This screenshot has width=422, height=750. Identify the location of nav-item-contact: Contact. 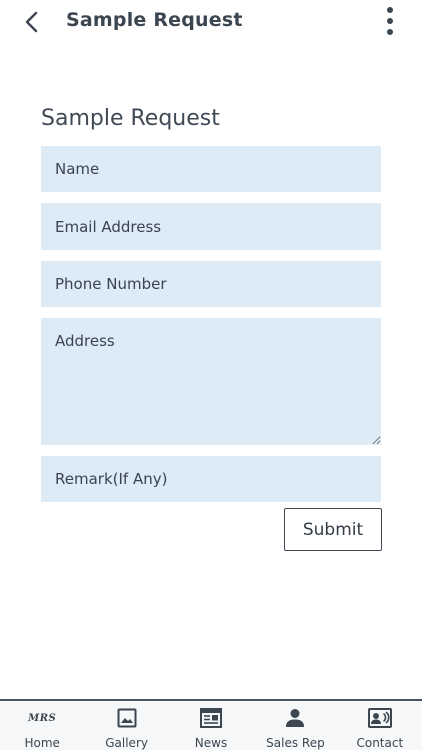
(380, 725).